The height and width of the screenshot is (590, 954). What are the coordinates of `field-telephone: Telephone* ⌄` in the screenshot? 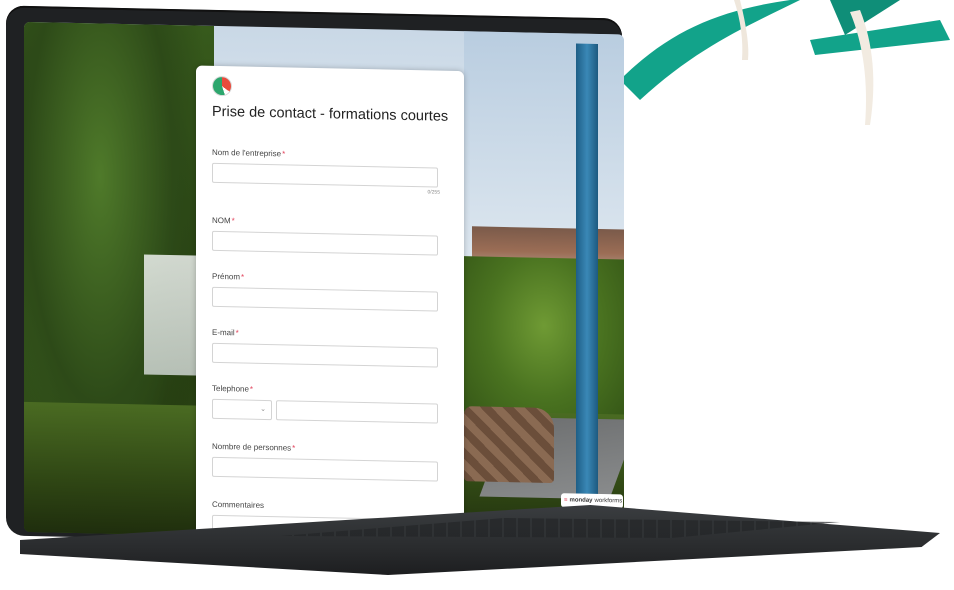 It's located at (326, 404).